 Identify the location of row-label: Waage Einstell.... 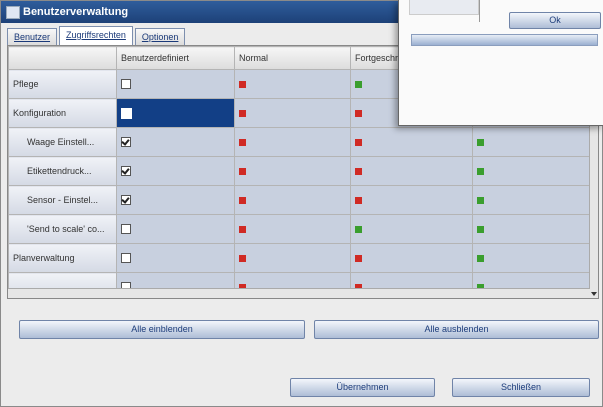
(62, 142).